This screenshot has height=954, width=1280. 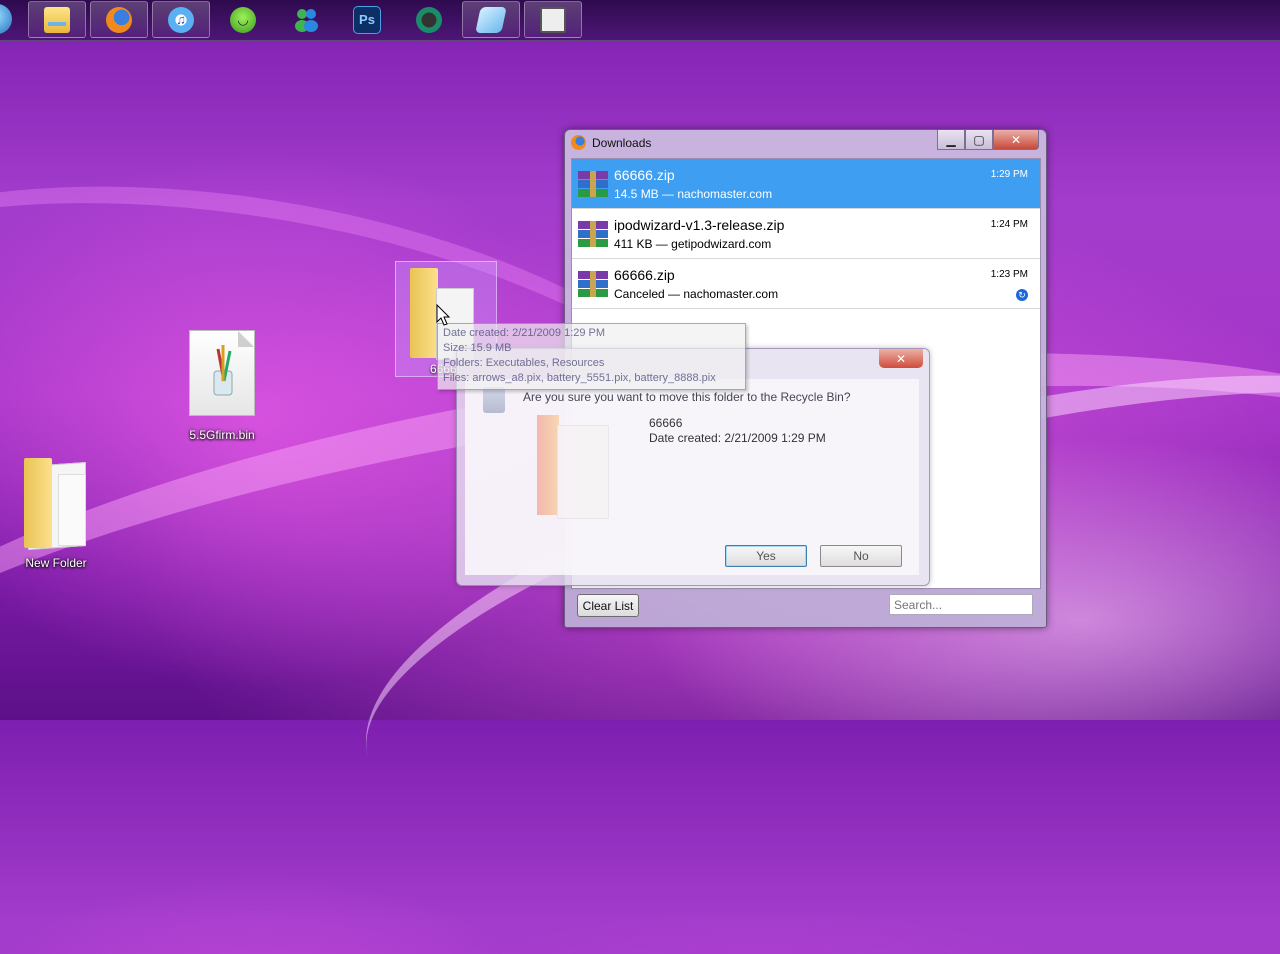 I want to click on taskbar-media-center-button, so click(x=429, y=19).